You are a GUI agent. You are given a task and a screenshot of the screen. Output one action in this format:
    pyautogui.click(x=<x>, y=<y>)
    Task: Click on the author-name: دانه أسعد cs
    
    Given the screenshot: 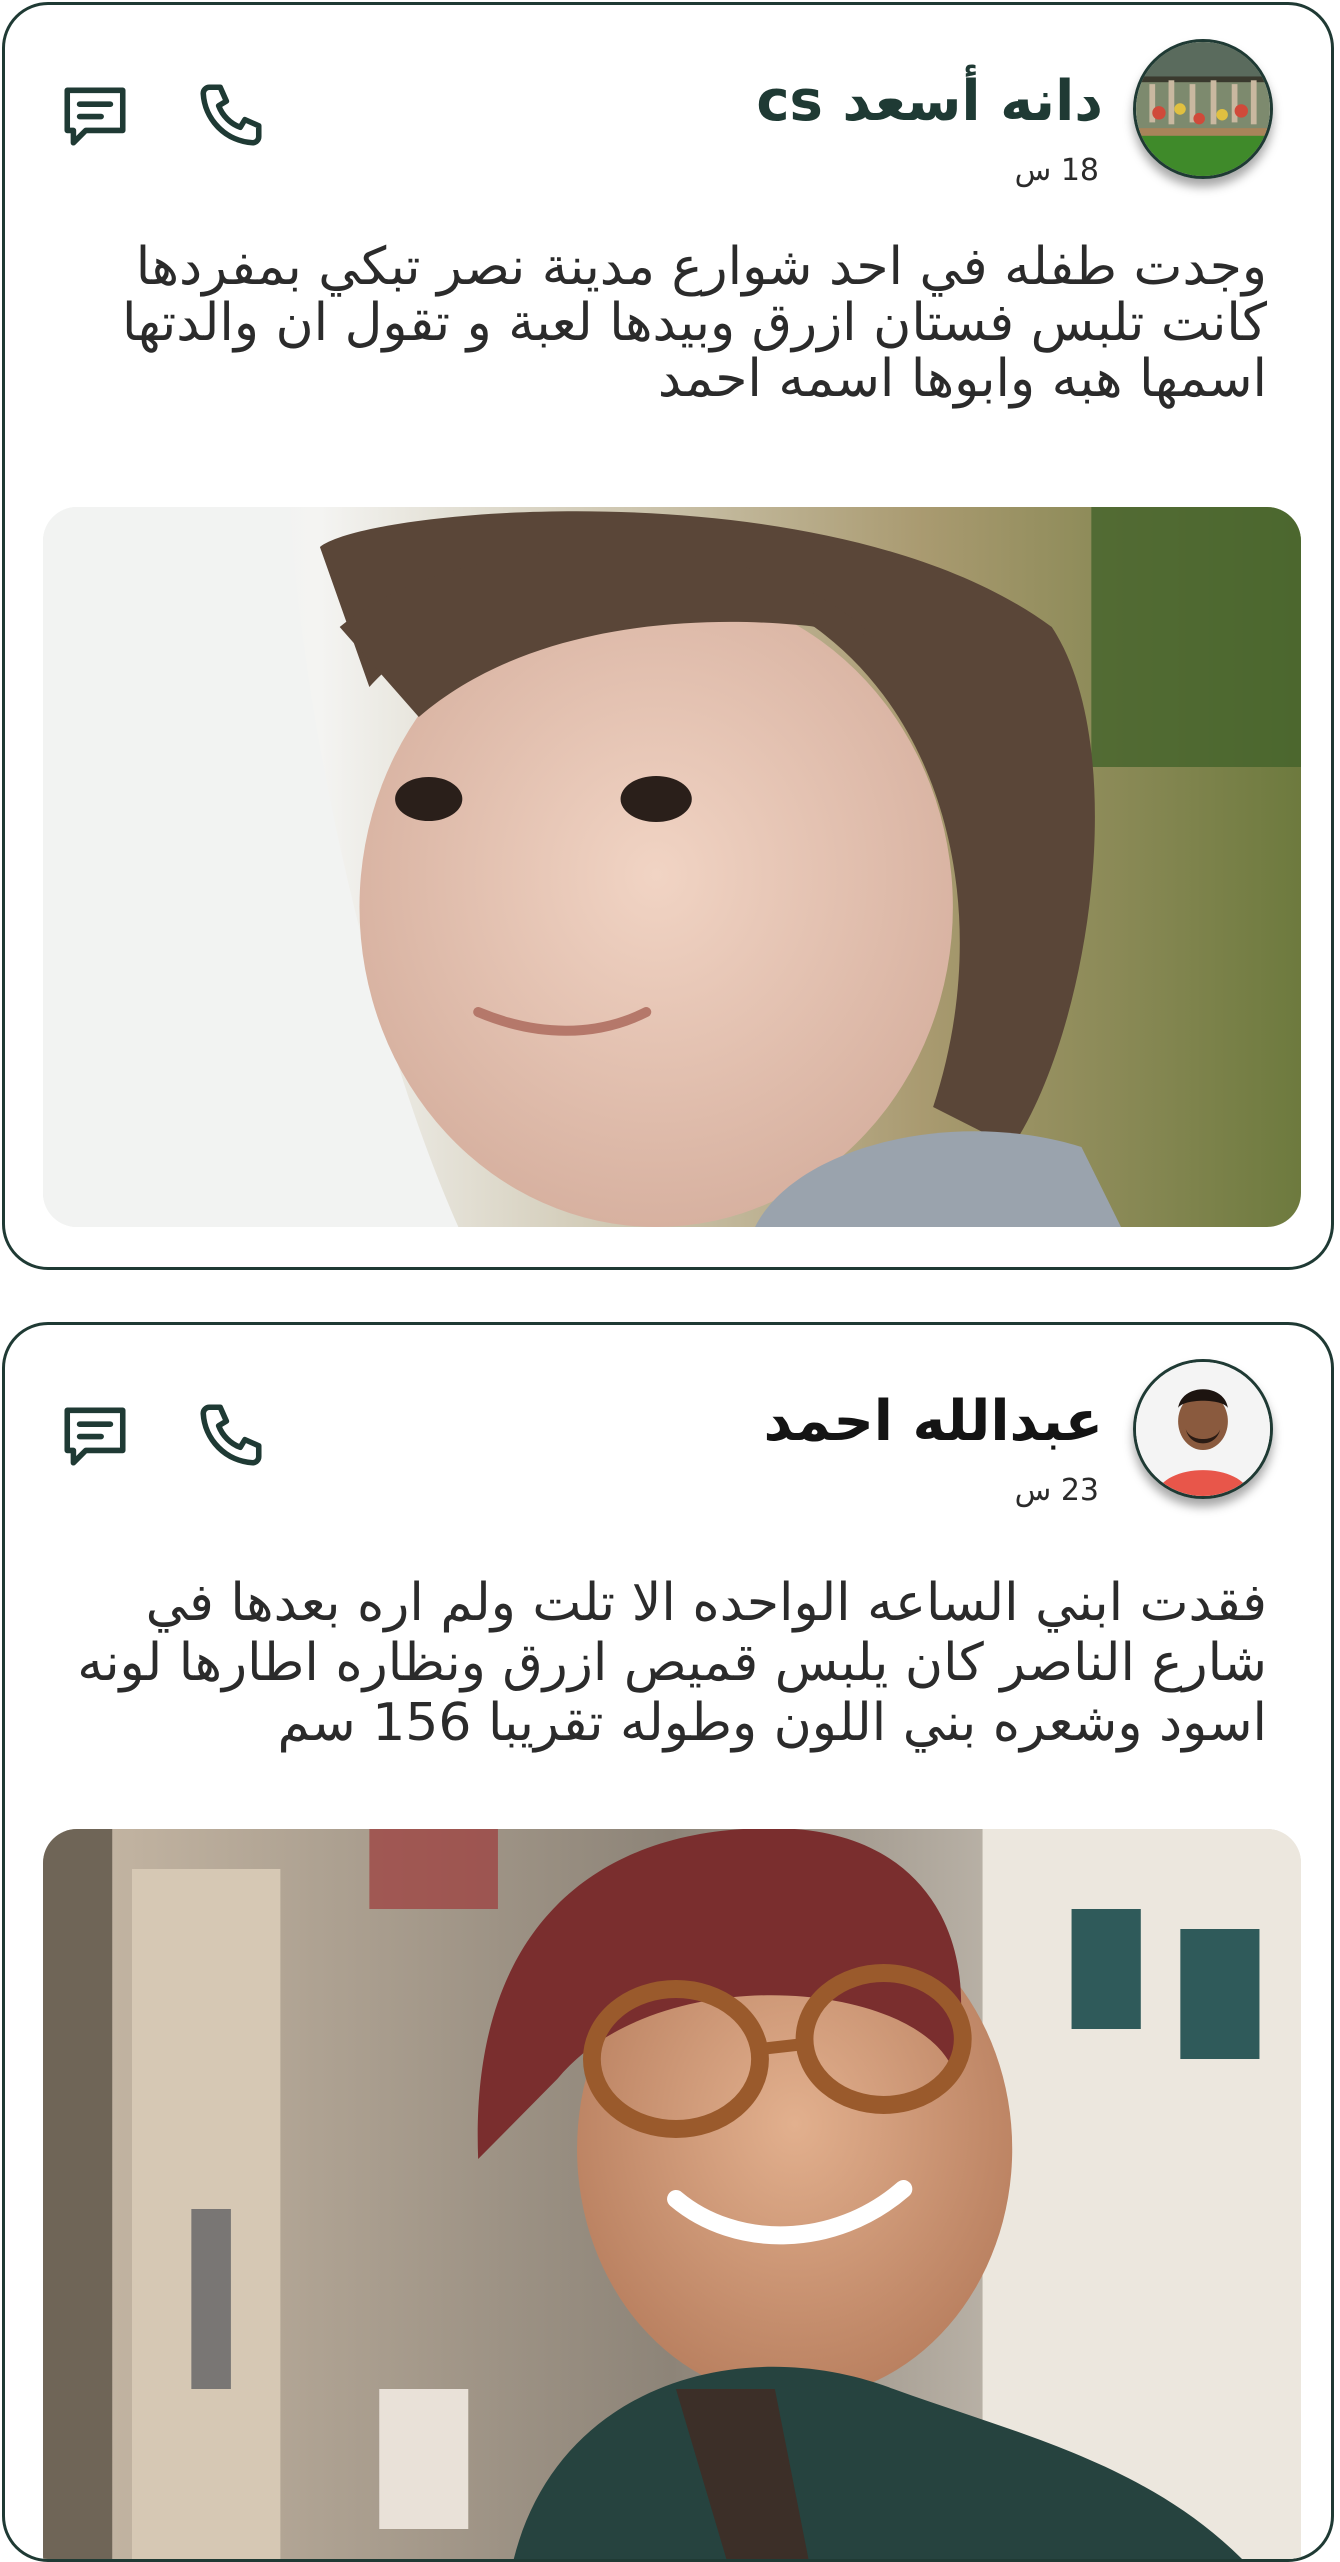 What is the action you would take?
    pyautogui.click(x=929, y=102)
    